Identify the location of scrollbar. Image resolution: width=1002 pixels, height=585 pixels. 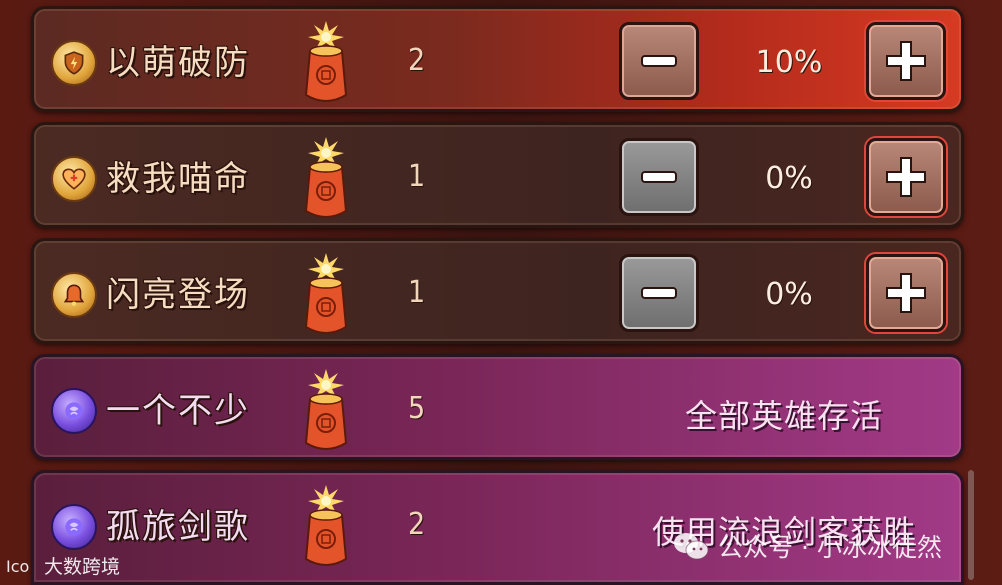
(971, 525).